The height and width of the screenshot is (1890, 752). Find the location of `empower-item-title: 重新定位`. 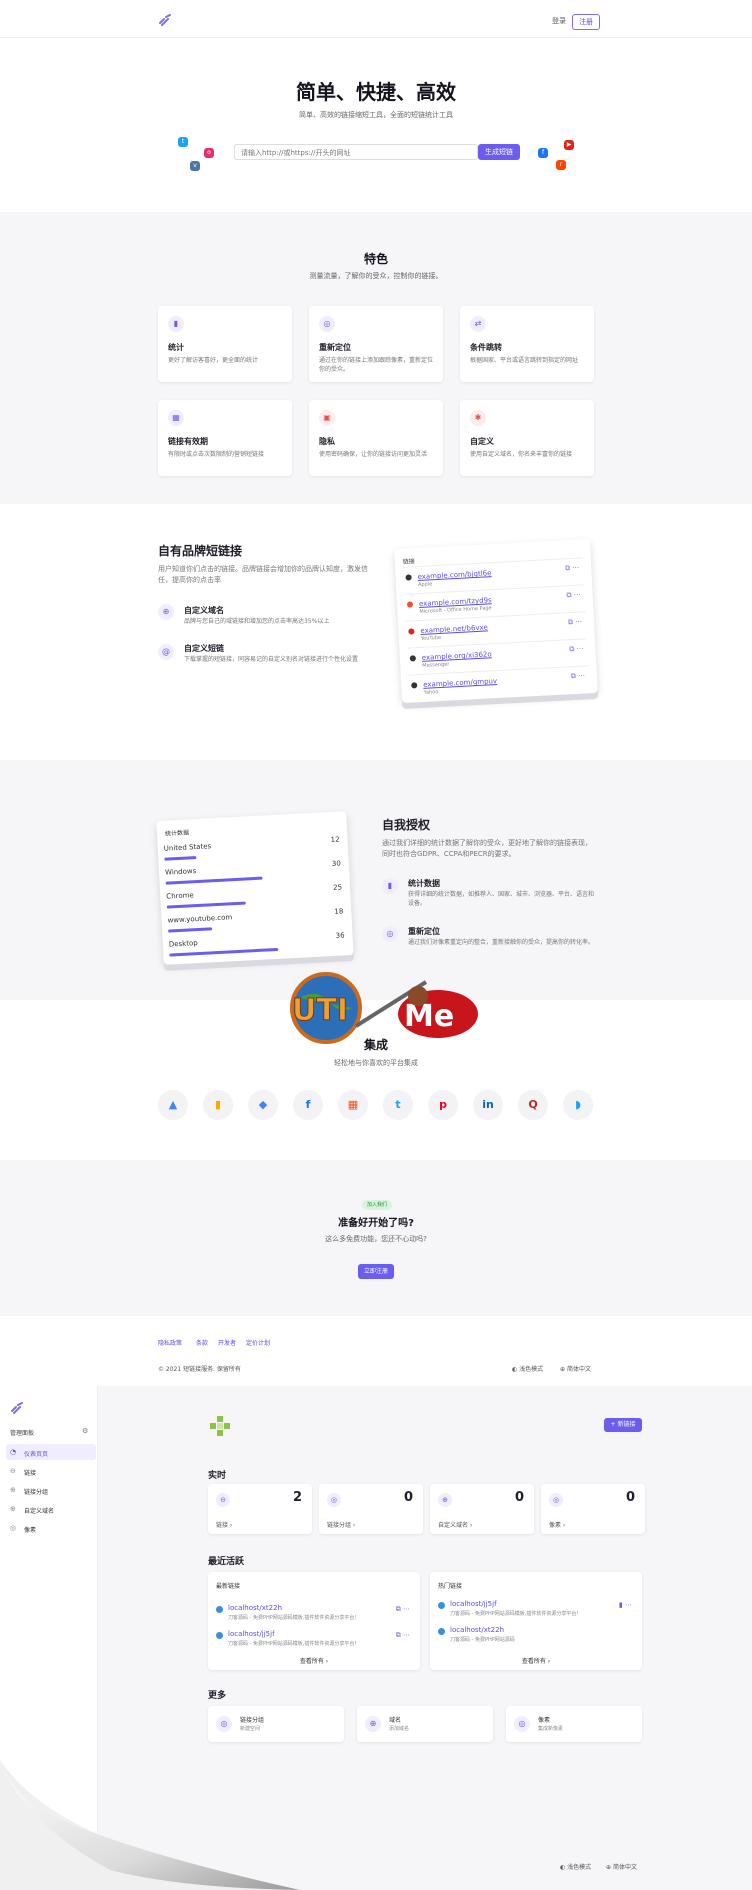

empower-item-title: 重新定位 is located at coordinates (424, 931).